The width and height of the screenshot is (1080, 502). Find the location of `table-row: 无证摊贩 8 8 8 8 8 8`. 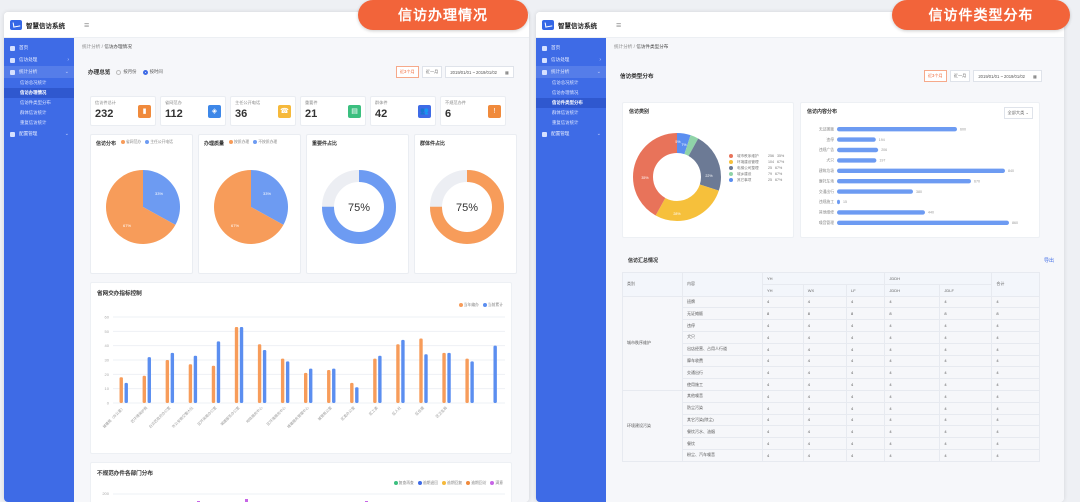

table-row: 无证摊贩 8 8 8 8 8 8 is located at coordinates (831, 314).